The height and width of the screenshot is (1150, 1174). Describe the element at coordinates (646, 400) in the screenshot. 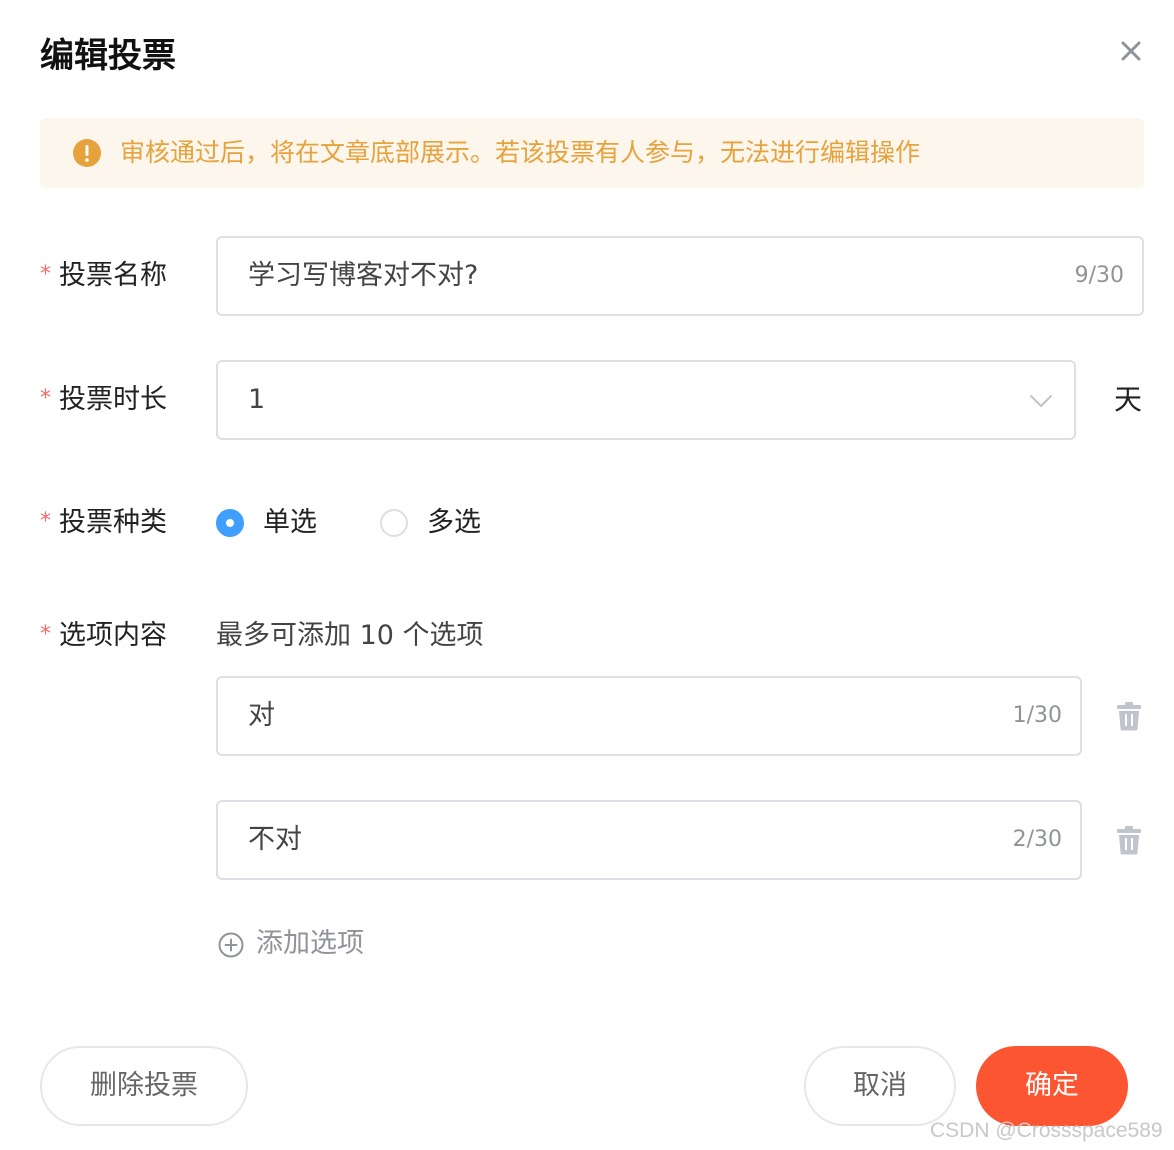

I see `vote-duration-select: 1` at that location.